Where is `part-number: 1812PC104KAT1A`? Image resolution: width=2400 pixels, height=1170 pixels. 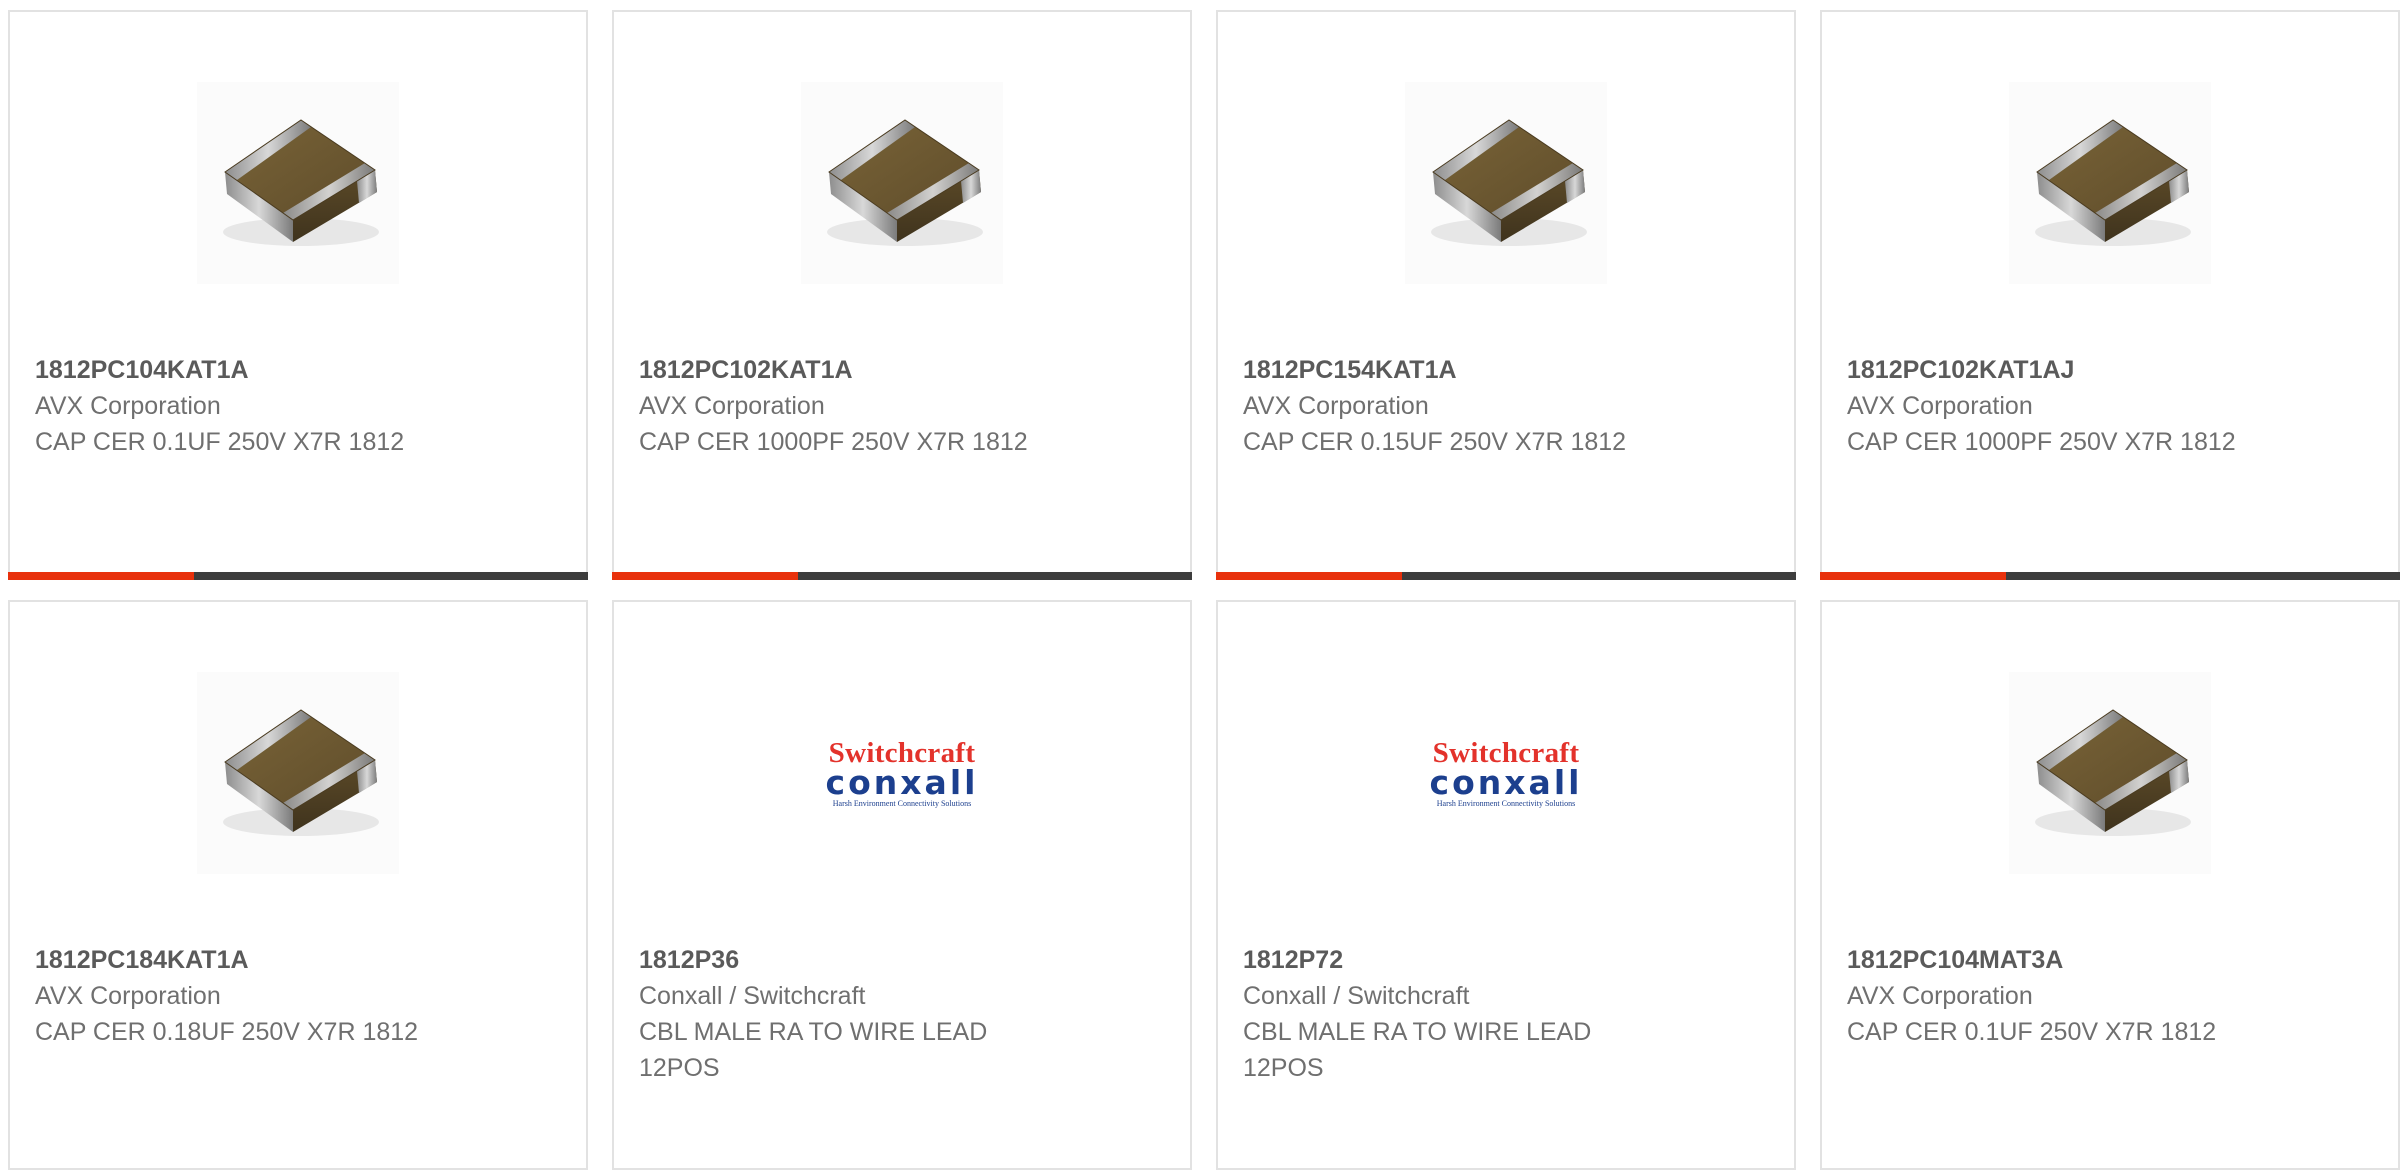 part-number: 1812PC104KAT1A is located at coordinates (245, 370).